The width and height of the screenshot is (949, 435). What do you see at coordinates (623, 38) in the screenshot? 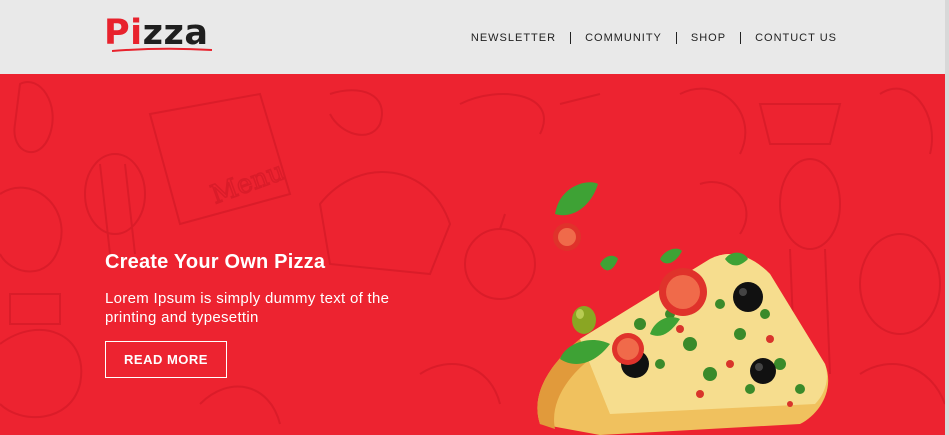
I see `nav-community: COMMUNITY` at bounding box center [623, 38].